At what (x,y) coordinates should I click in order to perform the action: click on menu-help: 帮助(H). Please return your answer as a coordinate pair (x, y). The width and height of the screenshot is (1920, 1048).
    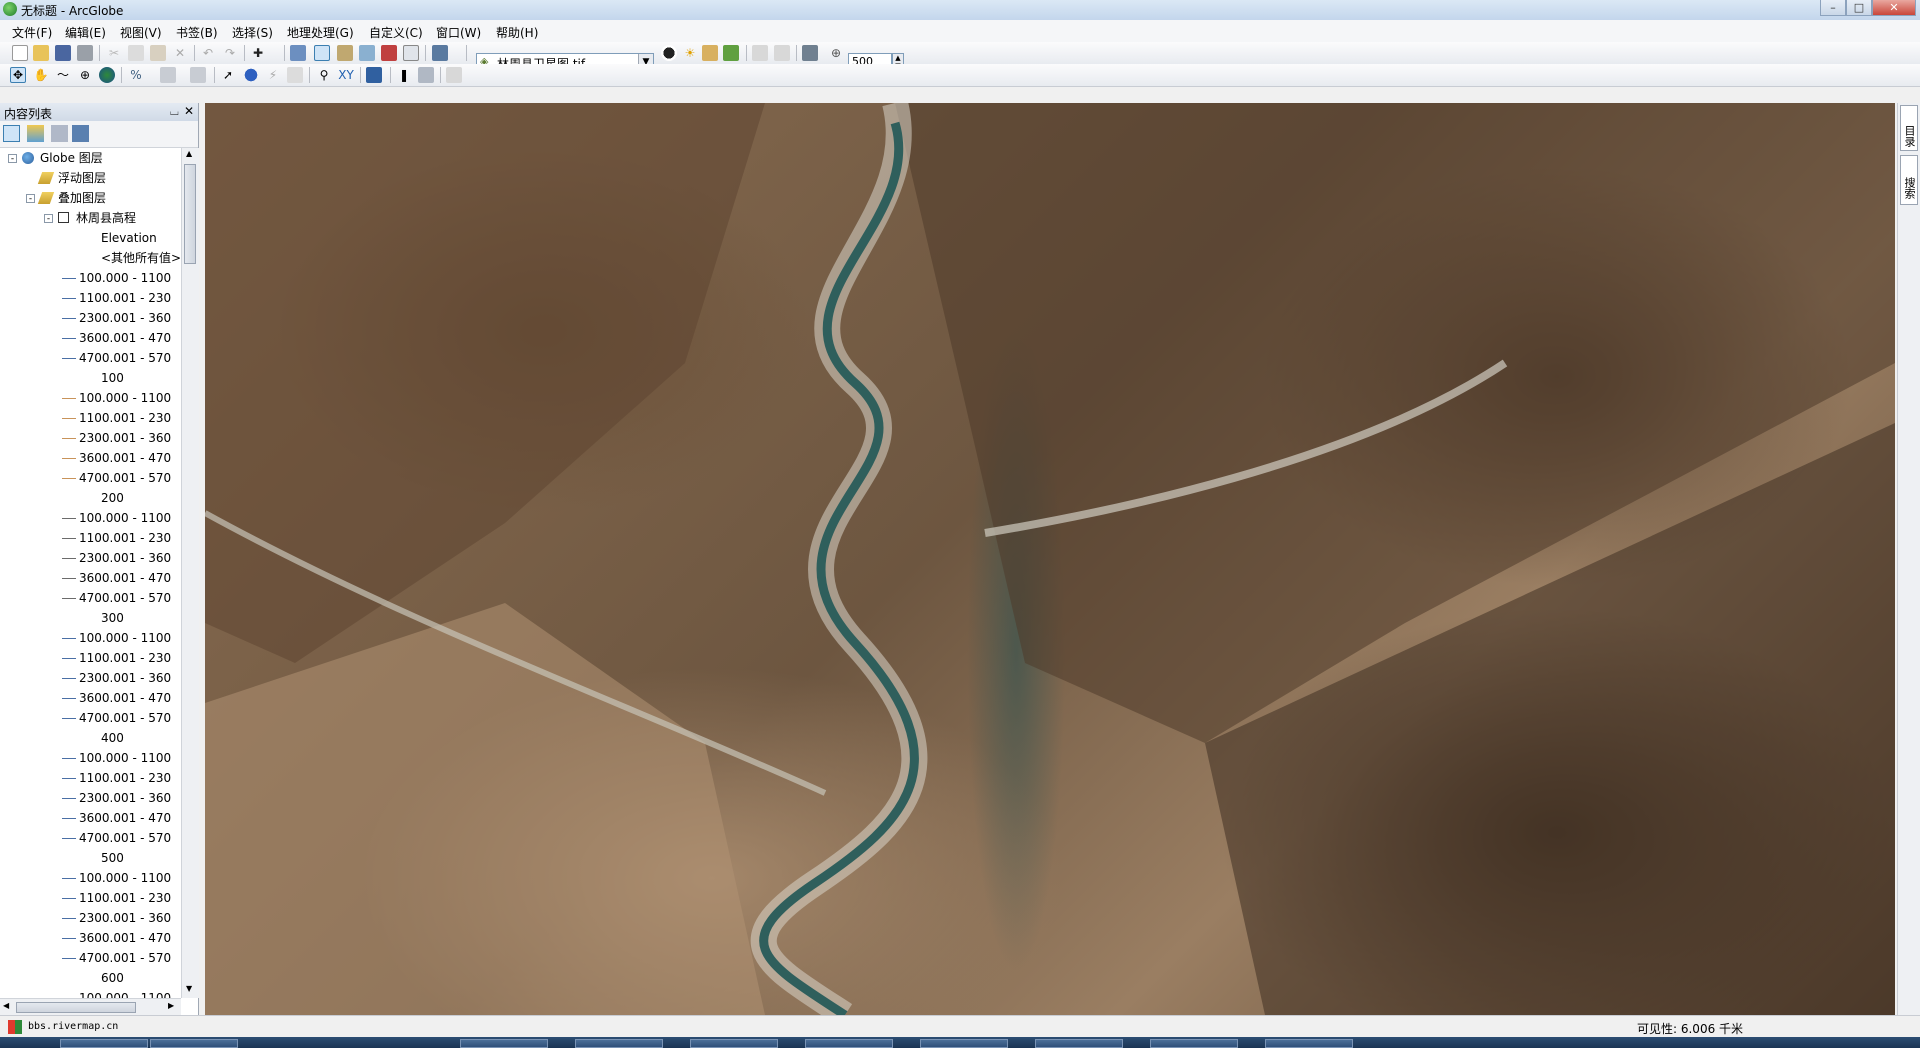
    Looking at the image, I should click on (517, 32).